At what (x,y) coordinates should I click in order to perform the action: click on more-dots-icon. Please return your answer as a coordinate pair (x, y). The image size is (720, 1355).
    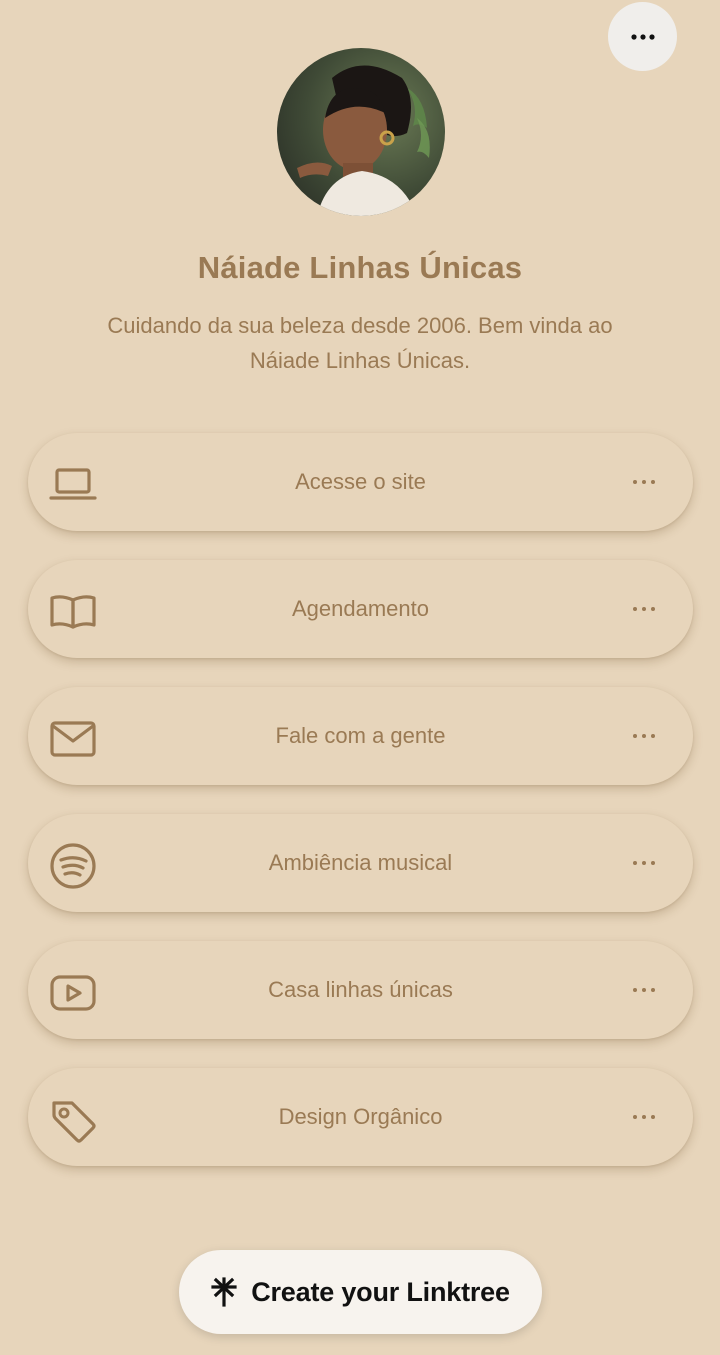
    Looking at the image, I should click on (642, 36).